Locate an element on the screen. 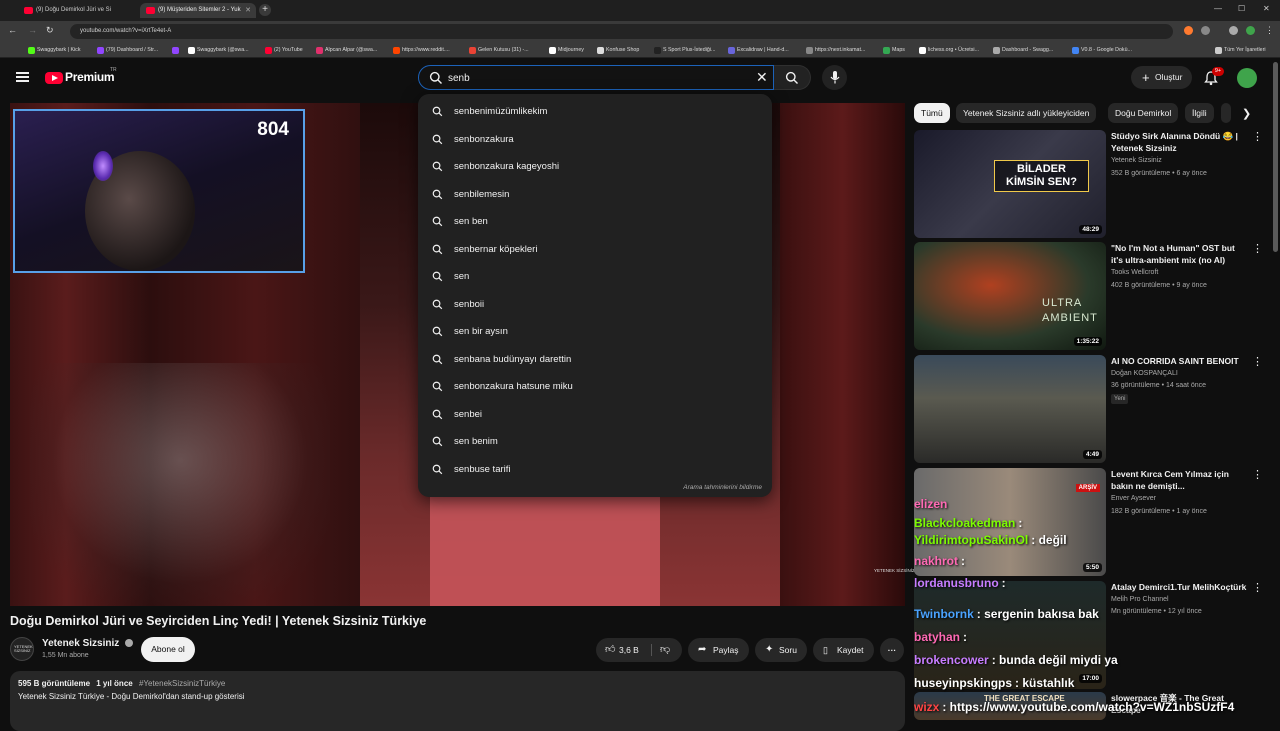  search-suggestion: senbonzakura is located at coordinates (595, 139).